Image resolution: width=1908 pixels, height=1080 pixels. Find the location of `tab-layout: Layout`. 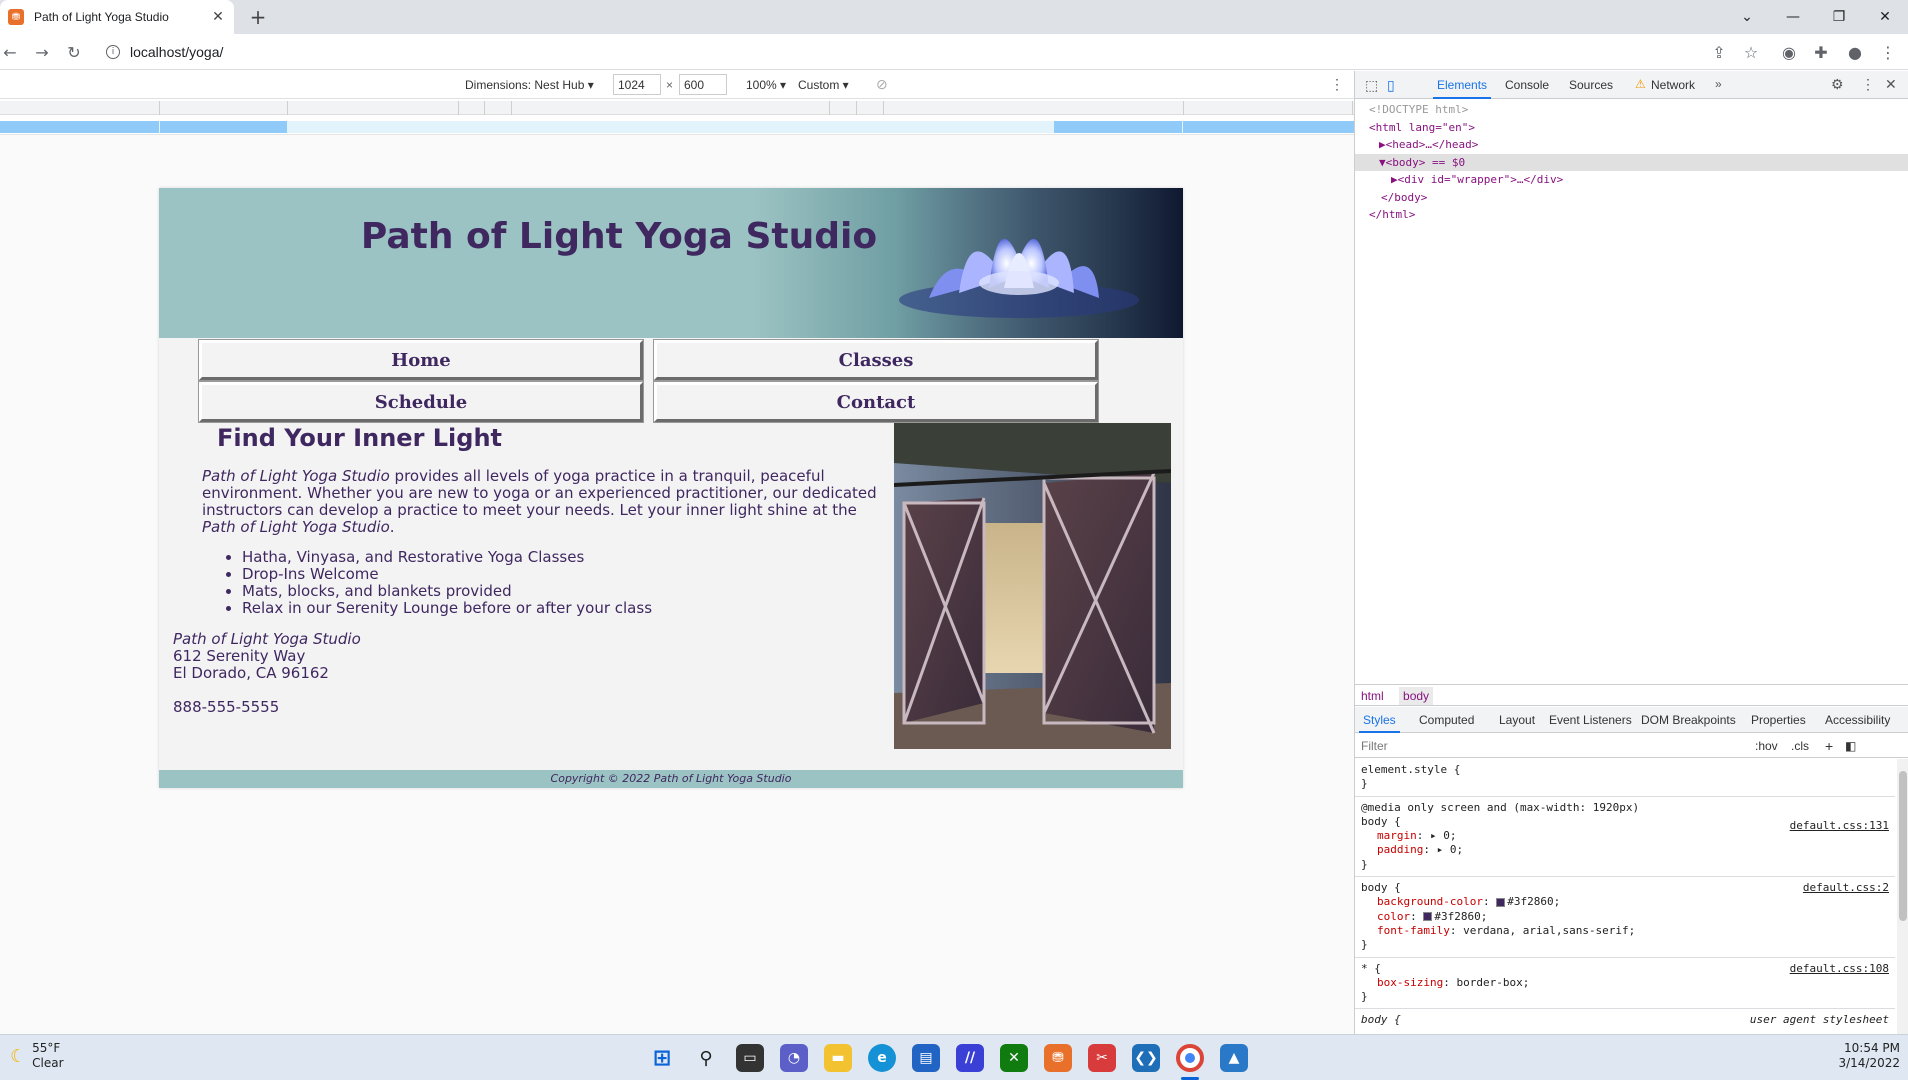

tab-layout: Layout is located at coordinates (1517, 720).